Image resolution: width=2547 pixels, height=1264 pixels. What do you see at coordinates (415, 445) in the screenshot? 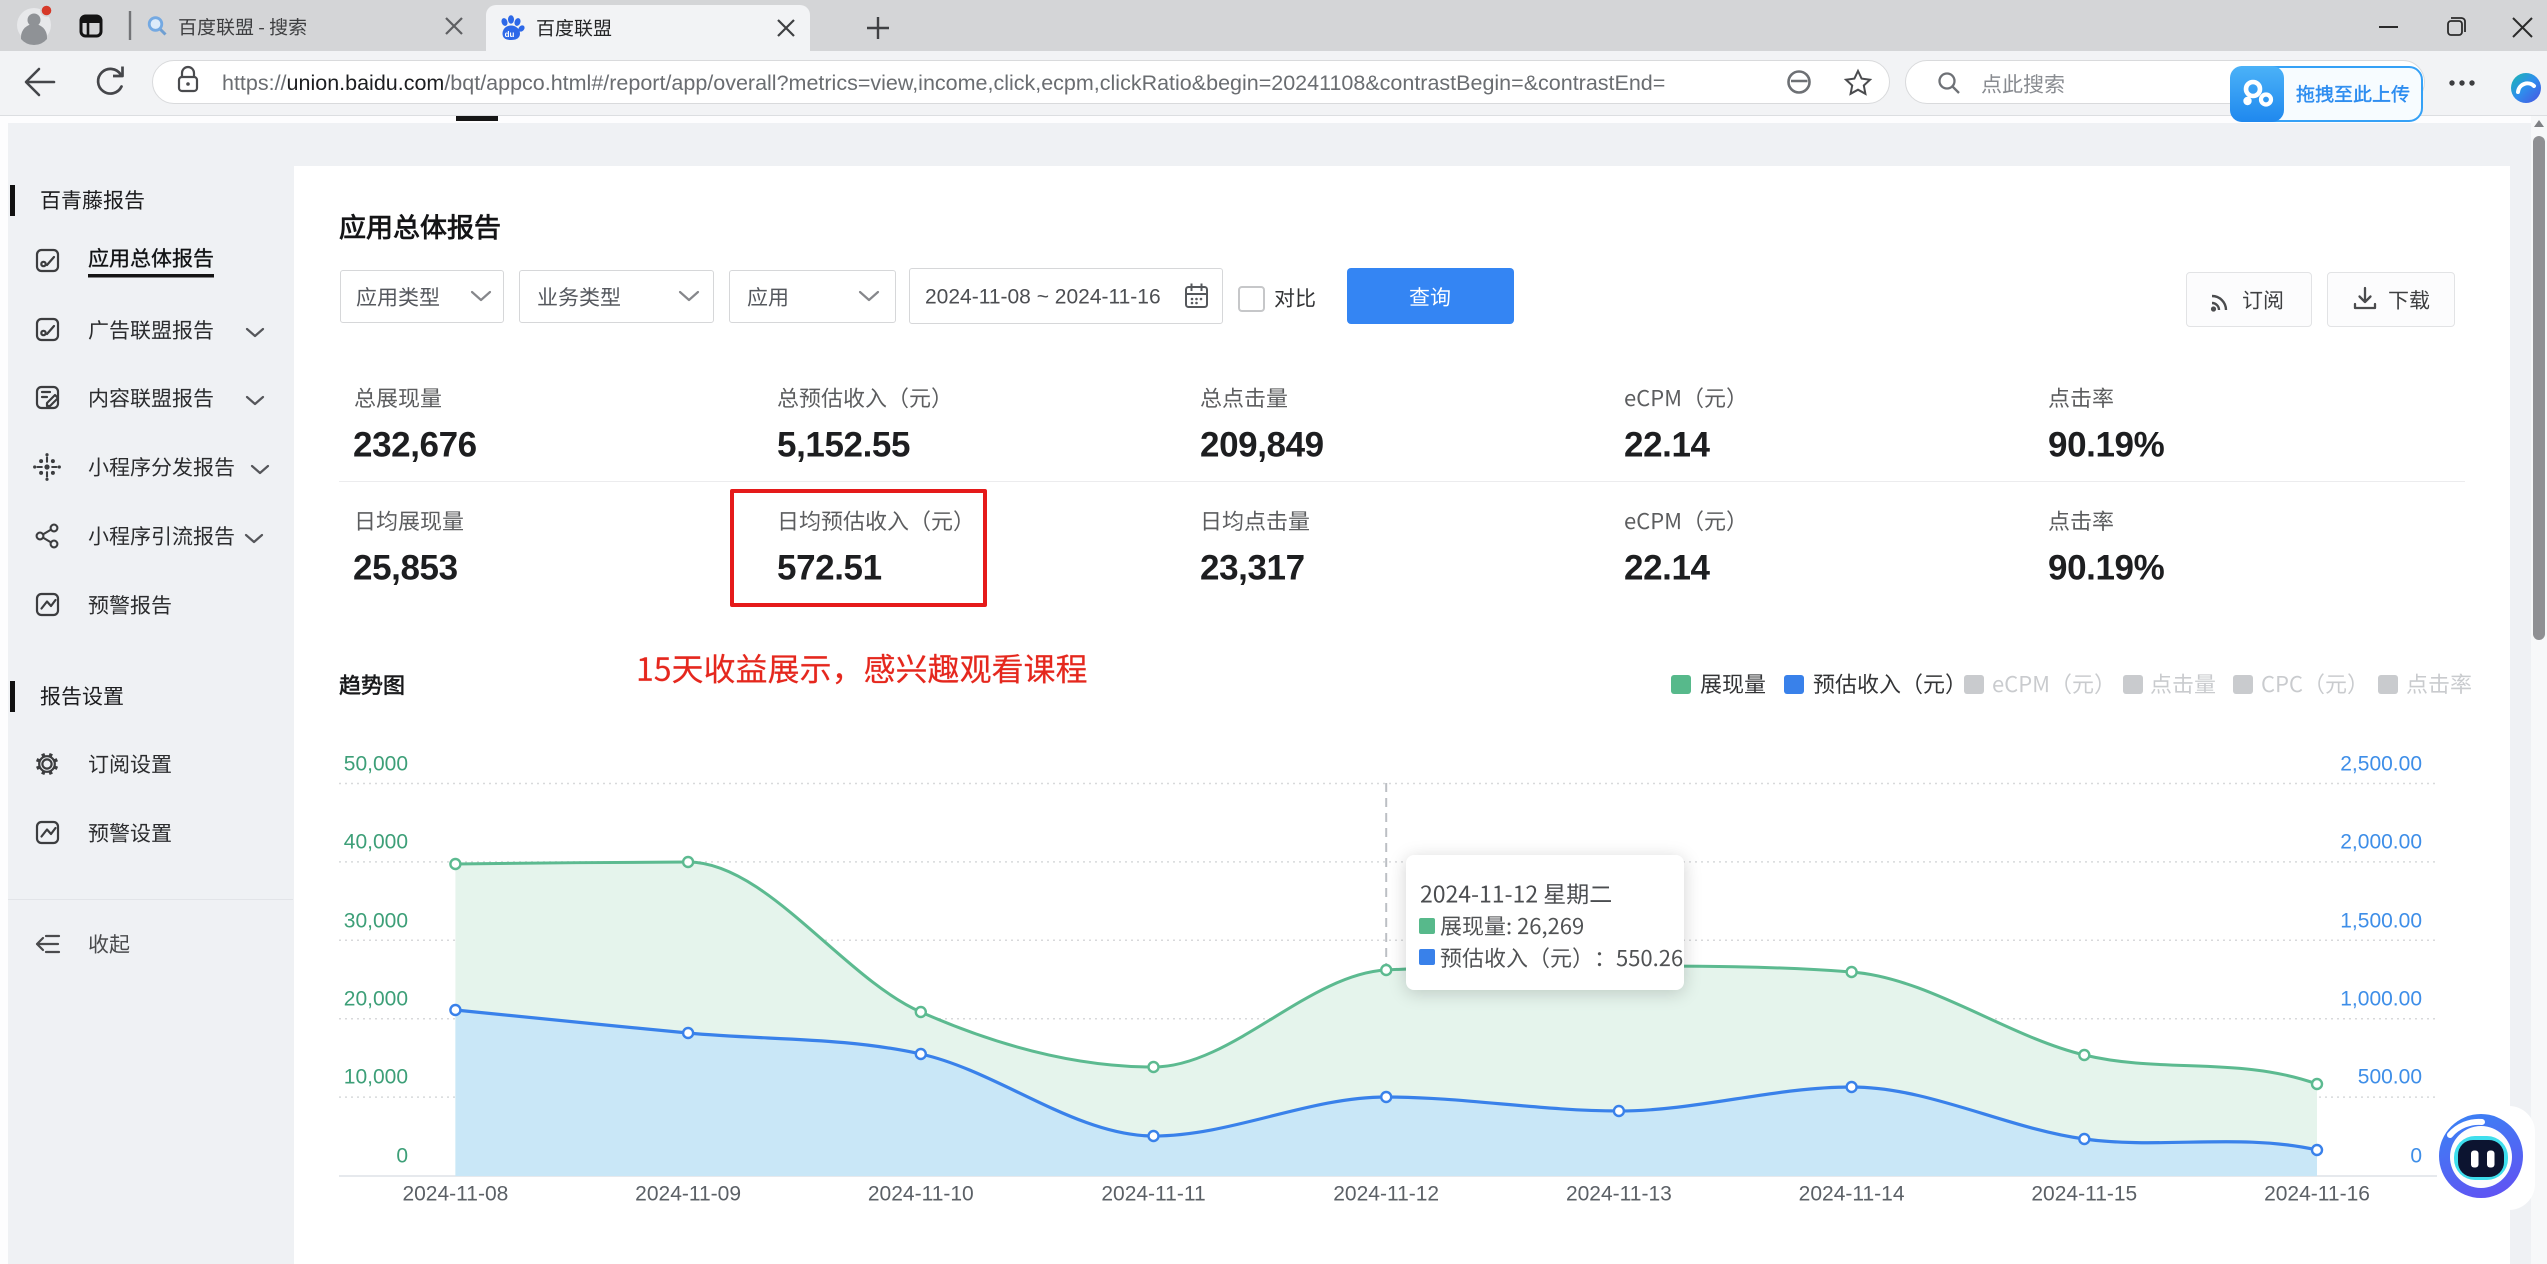
I see `svg-text: 232,676` at bounding box center [415, 445].